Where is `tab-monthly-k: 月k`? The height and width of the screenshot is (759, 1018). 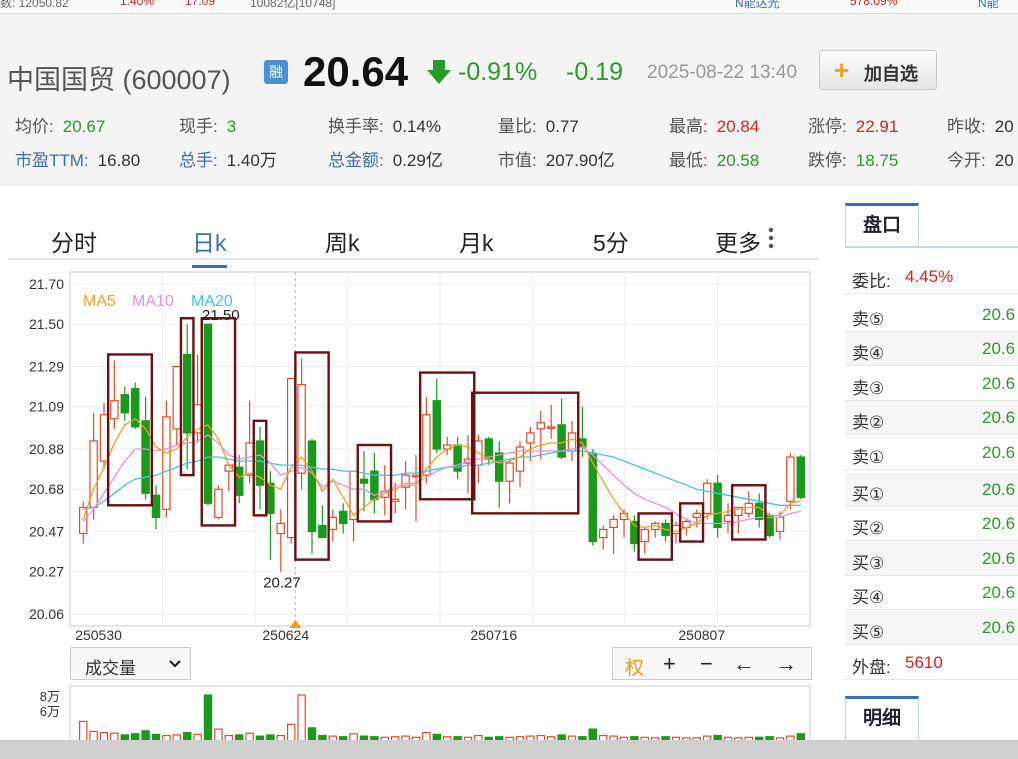
tab-monthly-k: 月k is located at coordinates (476, 241).